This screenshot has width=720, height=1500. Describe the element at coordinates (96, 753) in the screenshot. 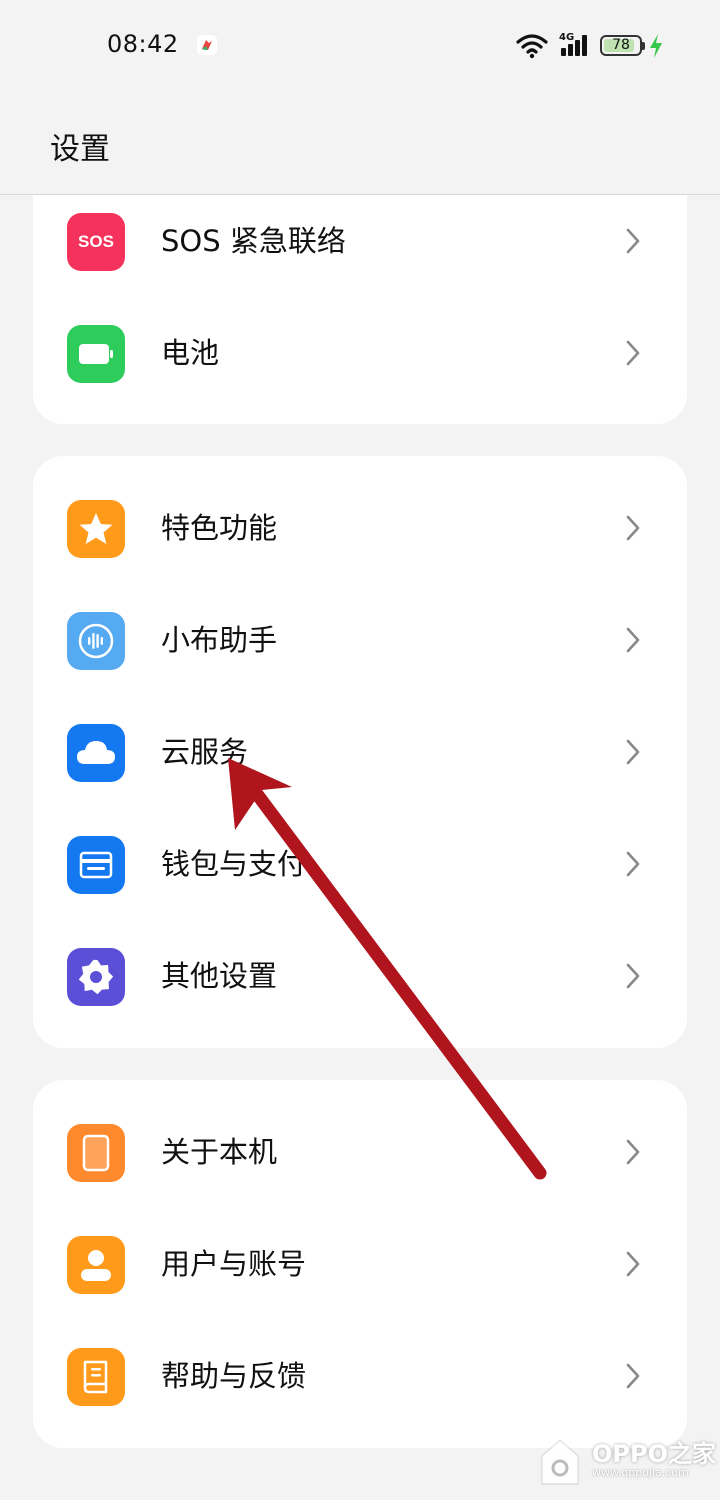

I see `cloud-icon` at that location.